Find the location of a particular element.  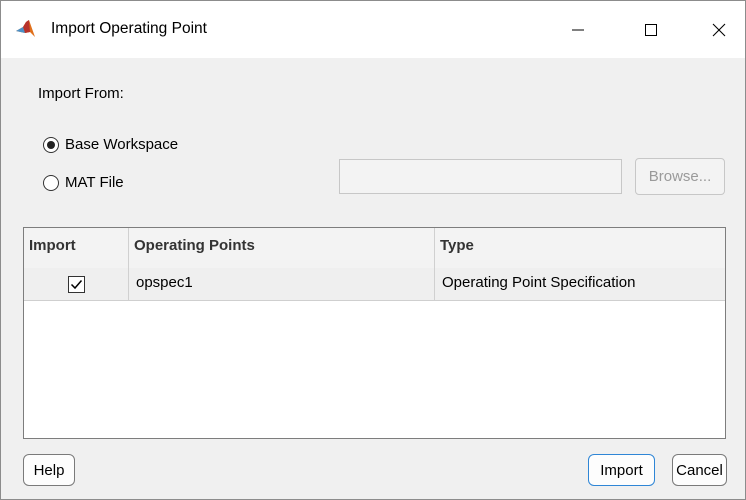

cancel-button: Cancel is located at coordinates (699, 470).